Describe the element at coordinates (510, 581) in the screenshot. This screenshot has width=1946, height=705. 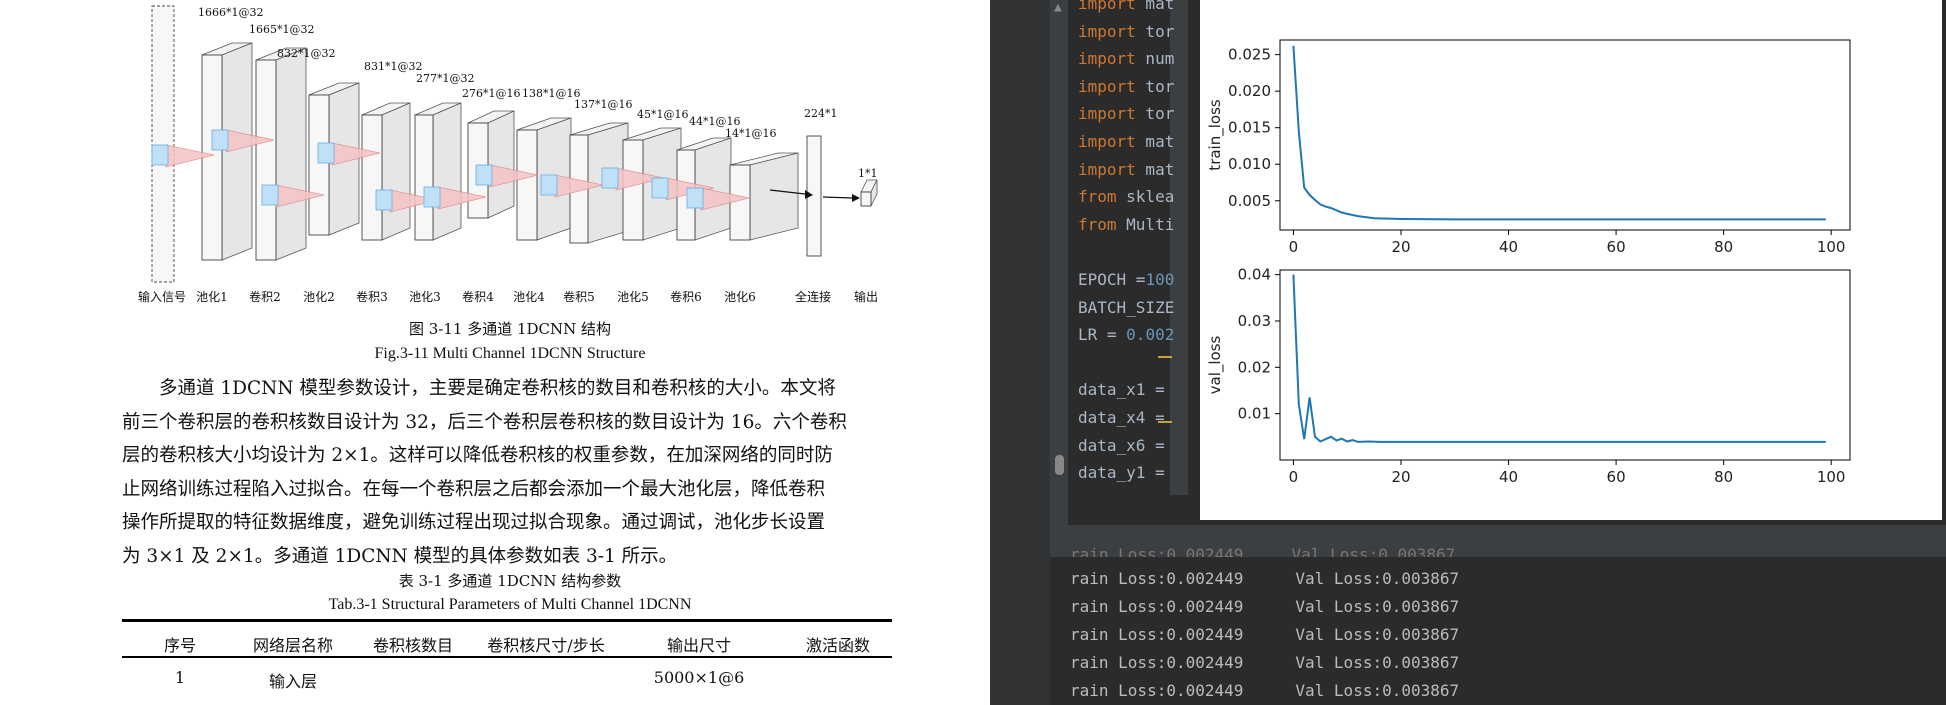
I see `table-caption-cn: 表 3-1 多通道 1DCNN 结构参数` at that location.